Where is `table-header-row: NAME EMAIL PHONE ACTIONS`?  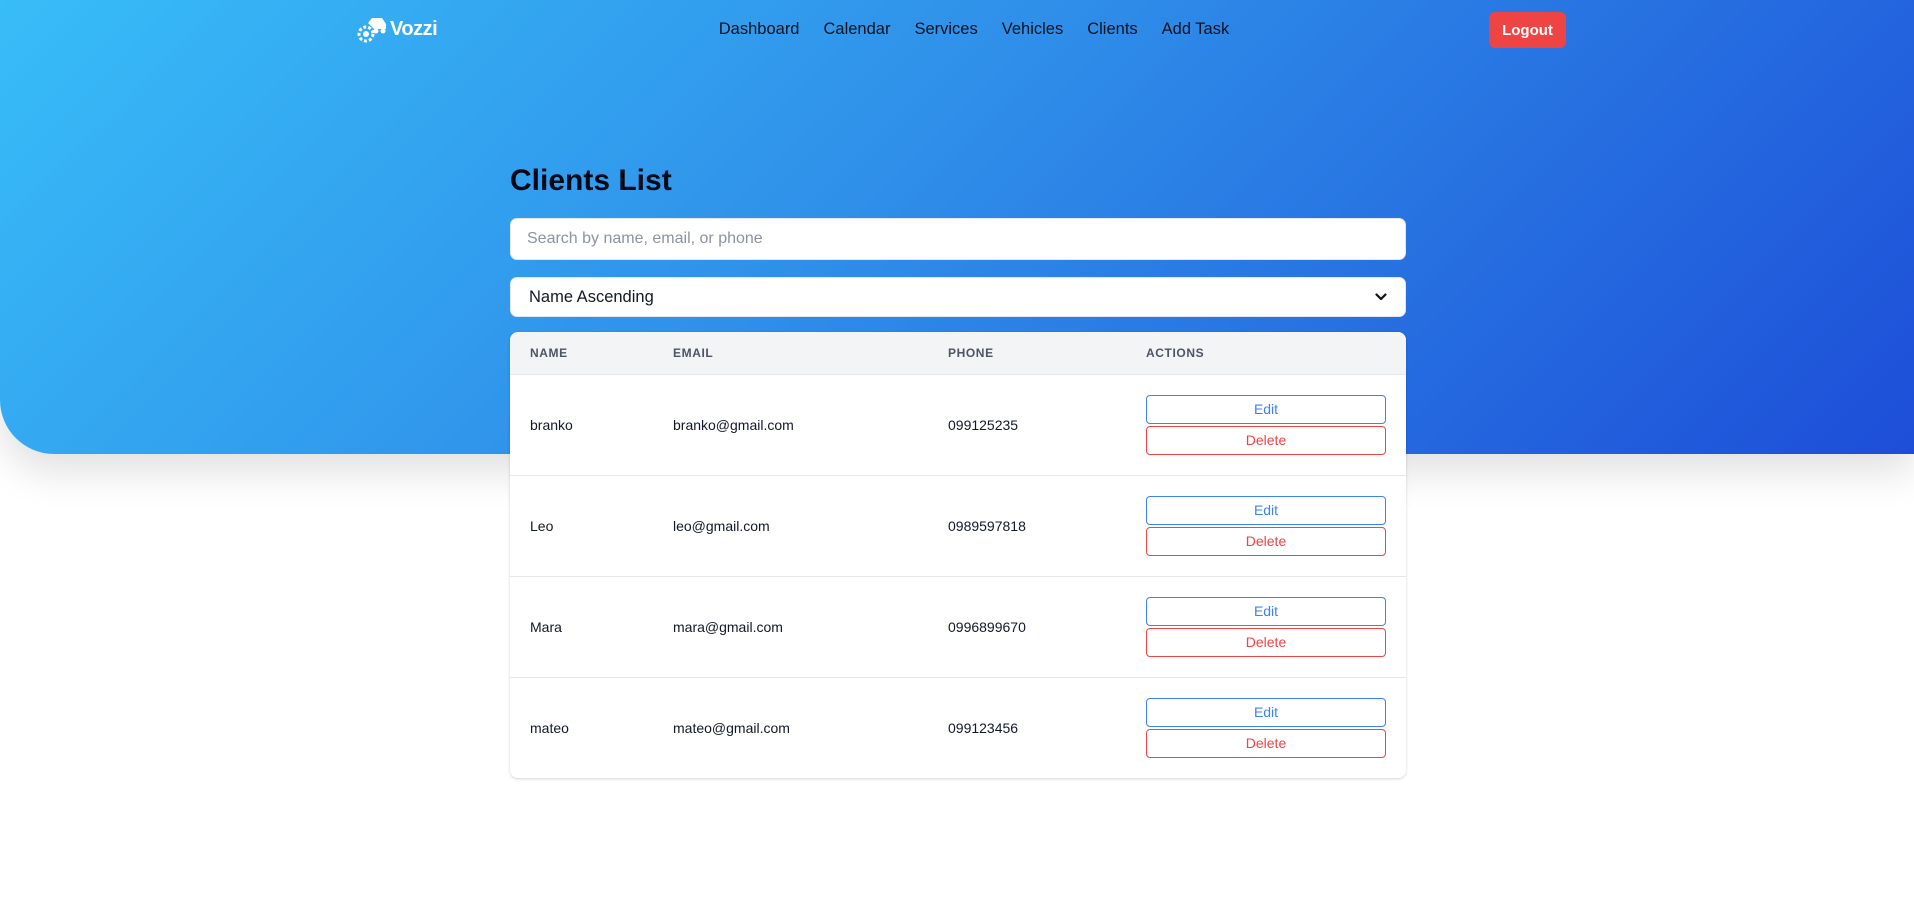
table-header-row: NAME EMAIL PHONE ACTIONS is located at coordinates (958, 353).